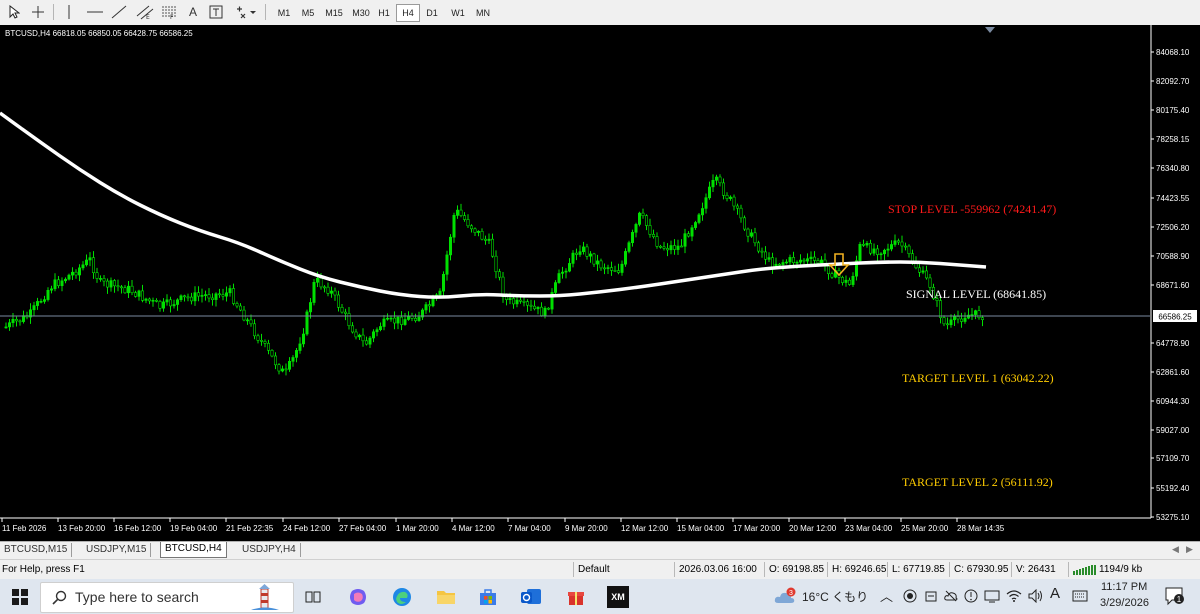 The width and height of the screenshot is (1200, 614). Describe the element at coordinates (36, 550) in the screenshot. I see `tab-btcusd-m15: BTCUSD,M15` at that location.